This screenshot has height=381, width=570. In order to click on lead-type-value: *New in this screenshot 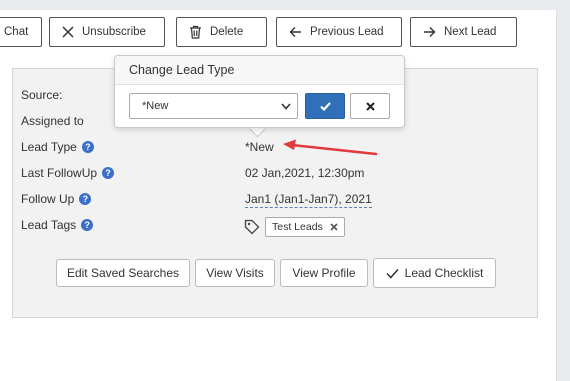, I will do `click(259, 147)`.